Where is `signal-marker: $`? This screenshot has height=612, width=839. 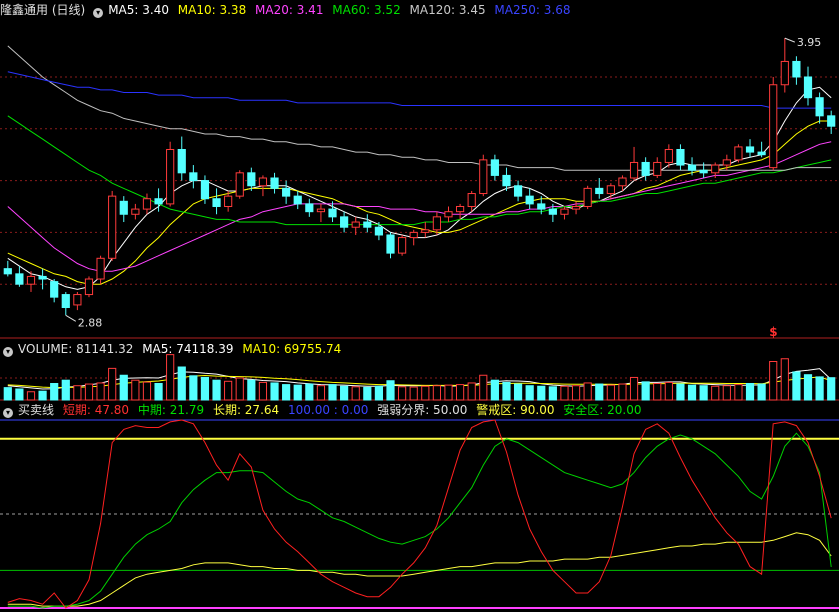
signal-marker: $ is located at coordinates (773, 332).